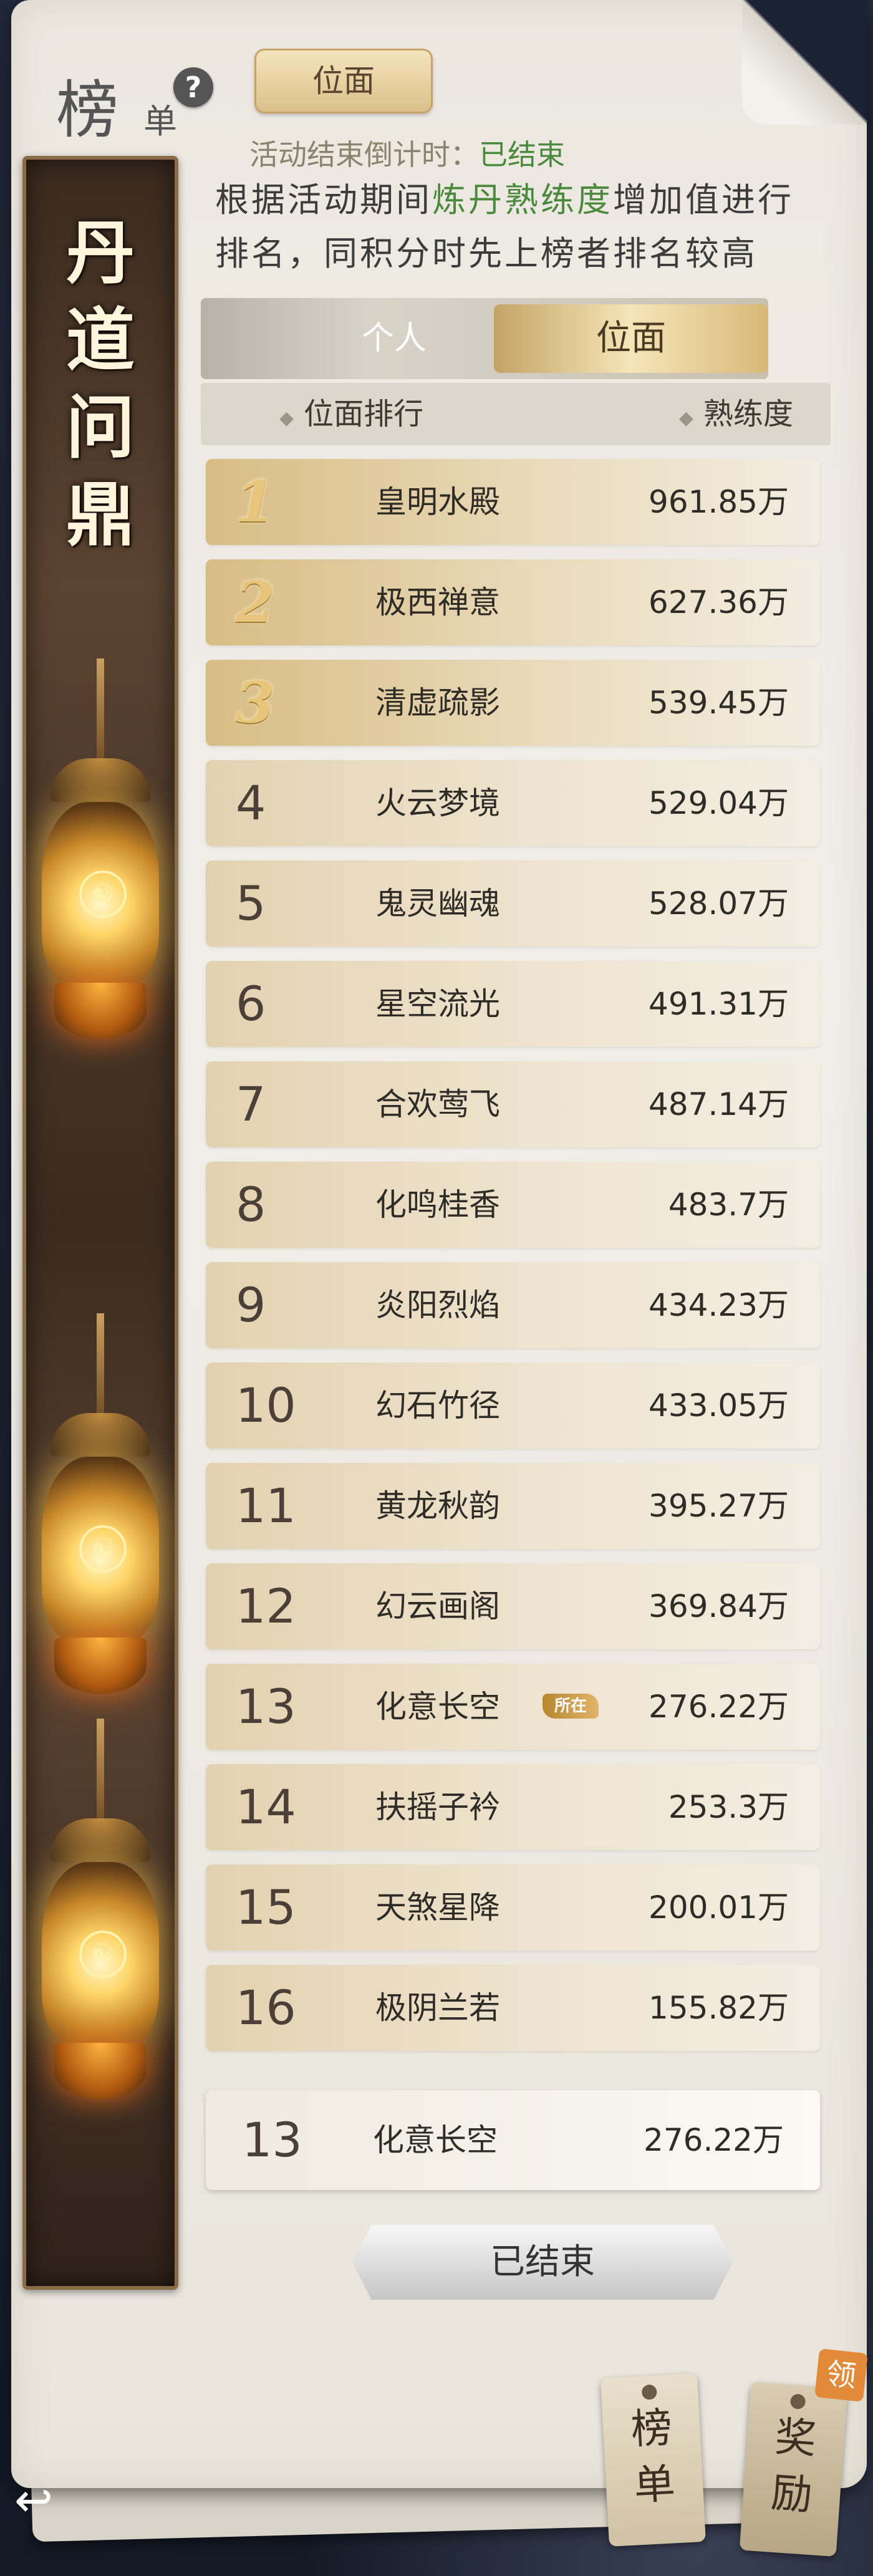 The image size is (873, 2576). What do you see at coordinates (841, 2375) in the screenshot?
I see `claim-badge: 领` at bounding box center [841, 2375].